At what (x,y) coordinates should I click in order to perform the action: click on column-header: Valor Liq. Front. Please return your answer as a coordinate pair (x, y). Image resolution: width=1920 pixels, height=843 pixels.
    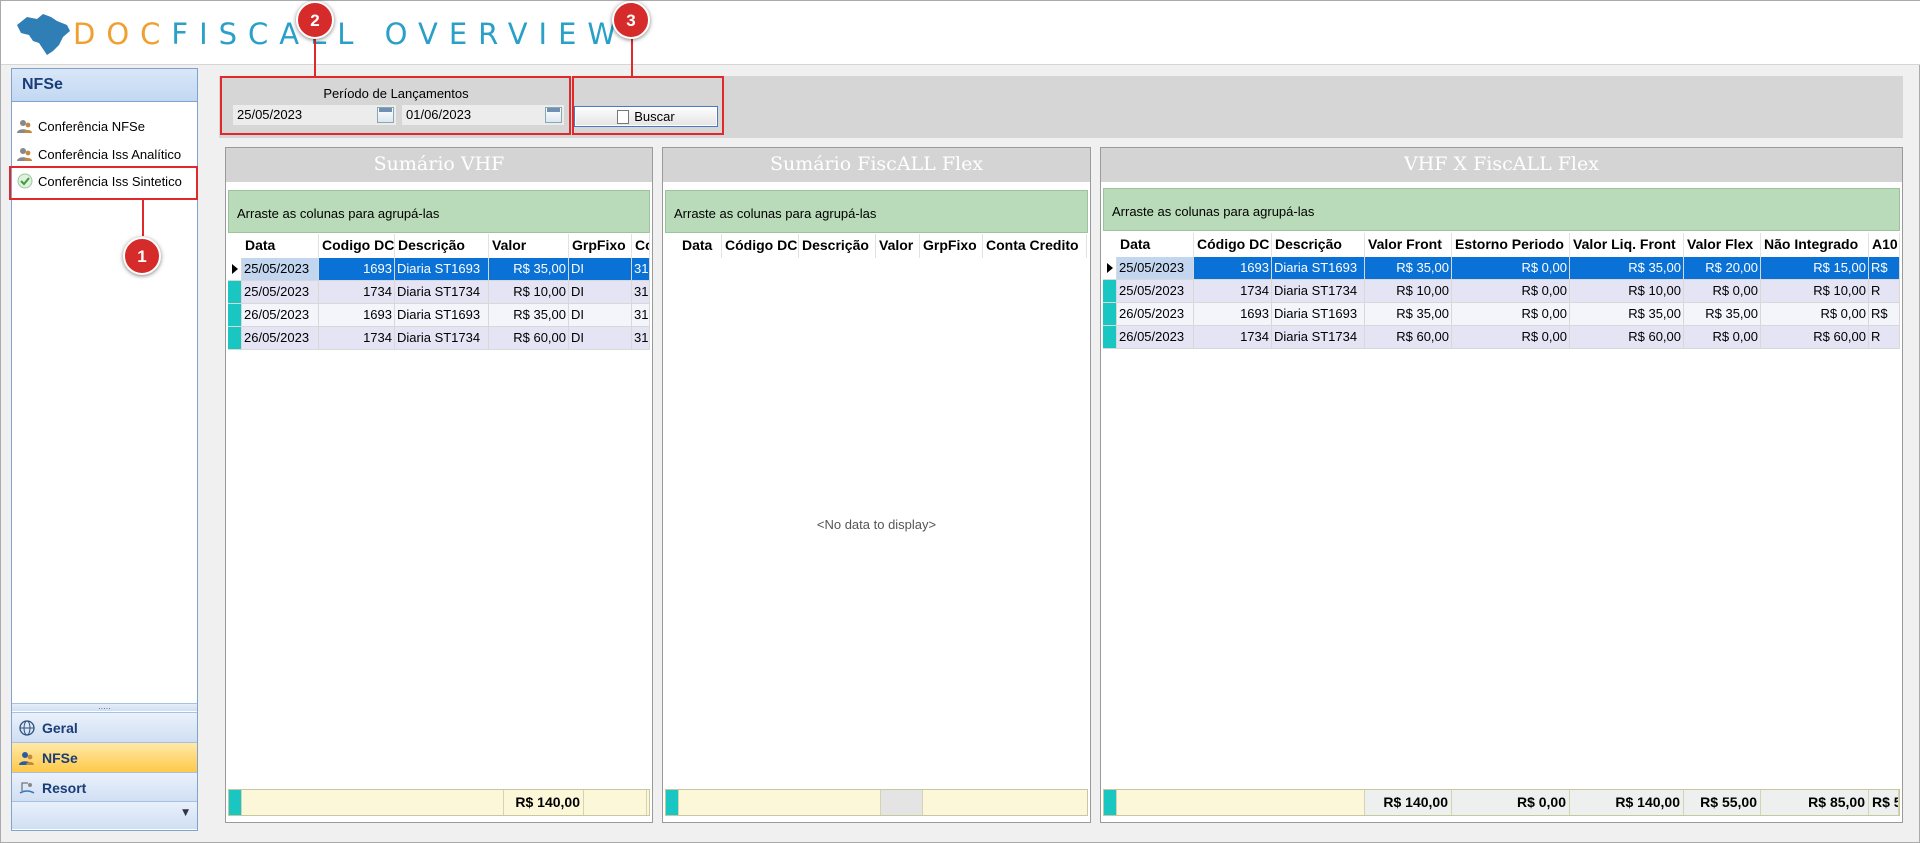
    Looking at the image, I should click on (1627, 245).